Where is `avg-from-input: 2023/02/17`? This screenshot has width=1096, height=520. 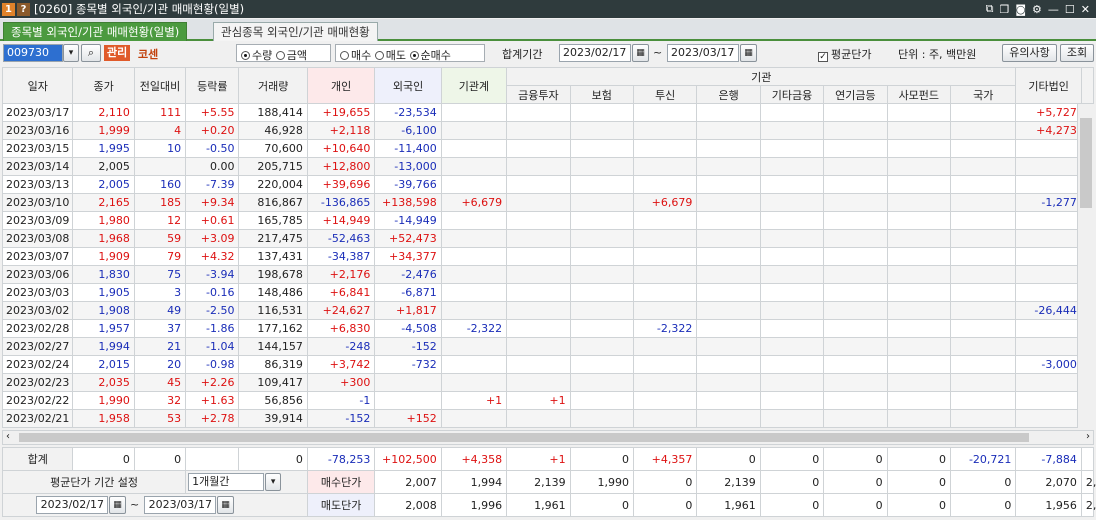
avg-from-input: 2023/02/17 is located at coordinates (72, 505).